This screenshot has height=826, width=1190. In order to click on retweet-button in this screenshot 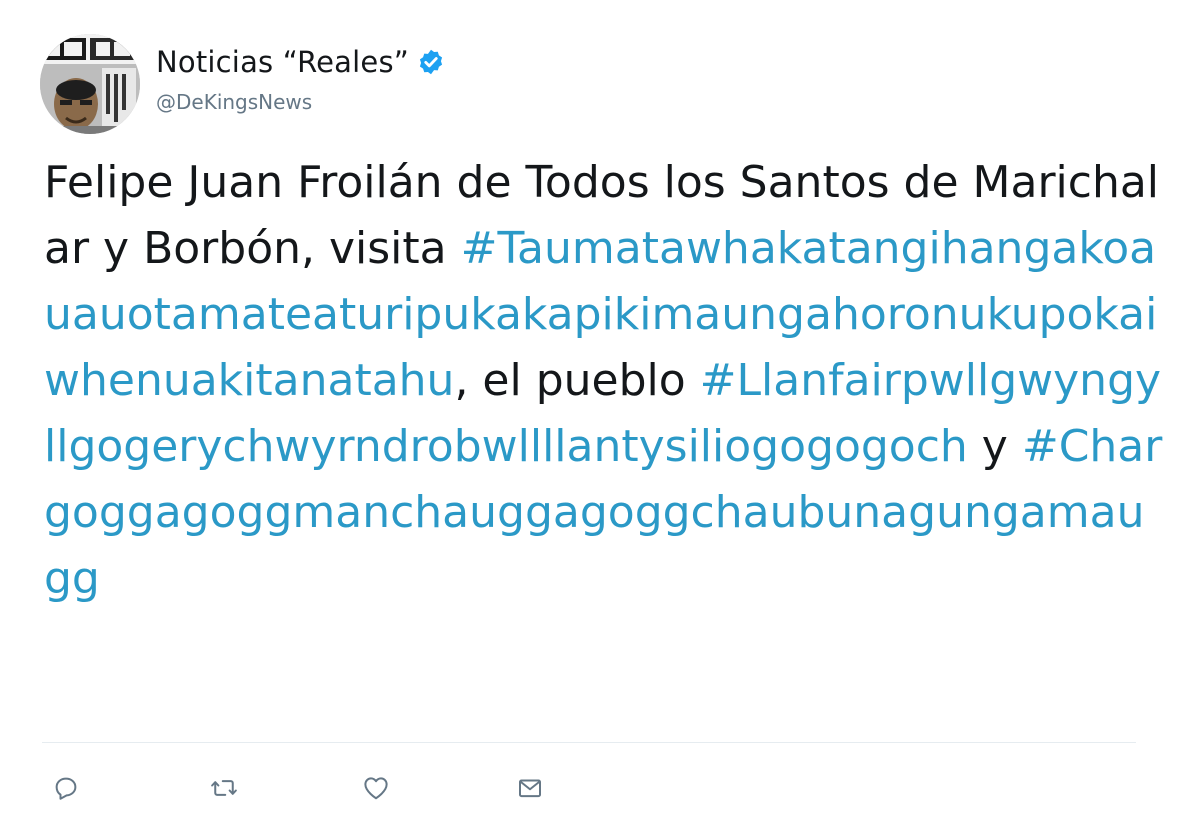, I will do `click(224, 788)`.